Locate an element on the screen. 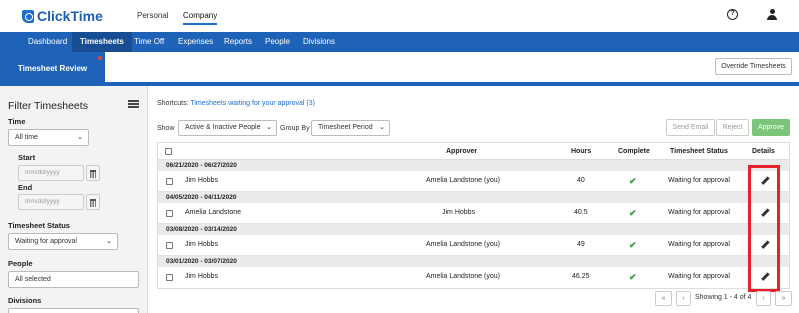 This screenshot has height=313, width=799. time-label: Time is located at coordinates (17, 121).